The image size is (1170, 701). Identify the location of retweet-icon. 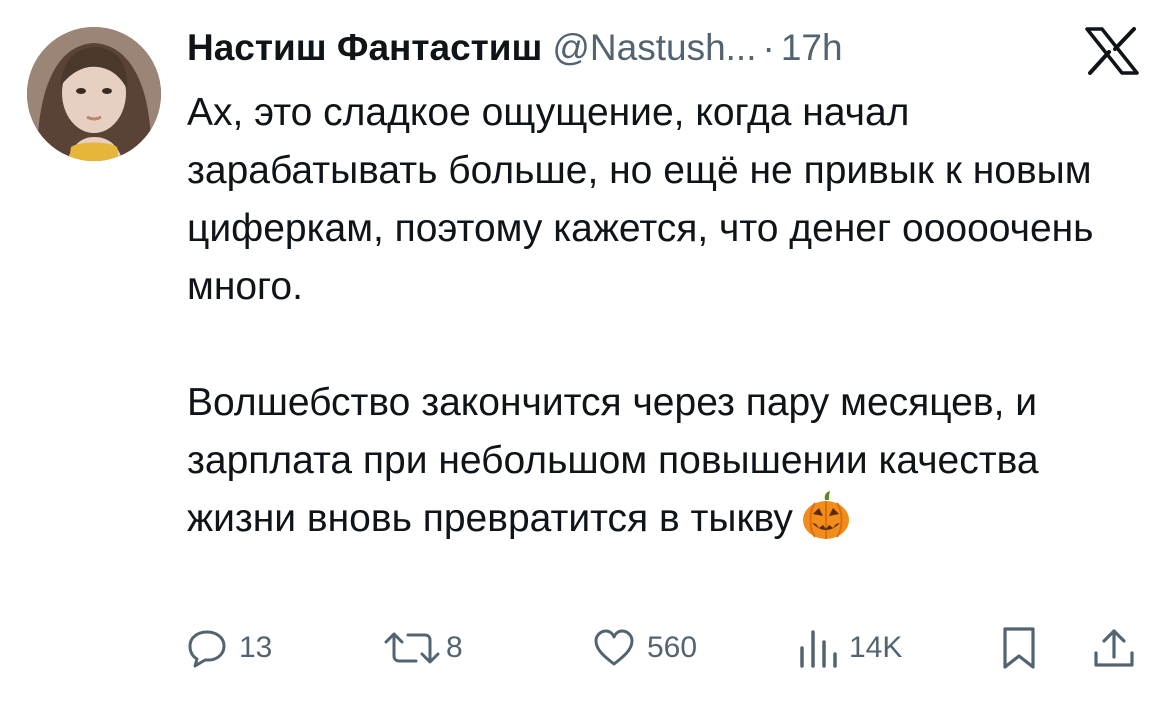
(412, 648).